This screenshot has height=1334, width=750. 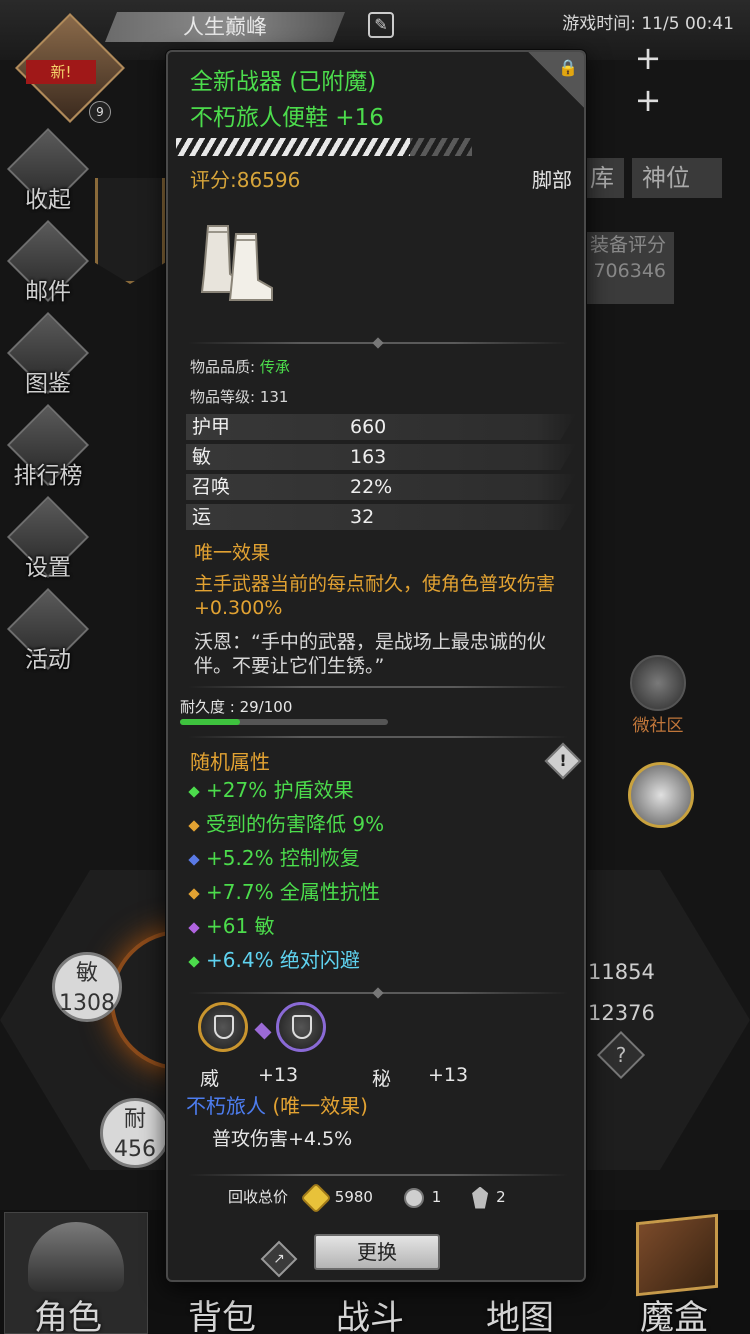 What do you see at coordinates (441, 147) in the screenshot?
I see `enhance-progress-empty` at bounding box center [441, 147].